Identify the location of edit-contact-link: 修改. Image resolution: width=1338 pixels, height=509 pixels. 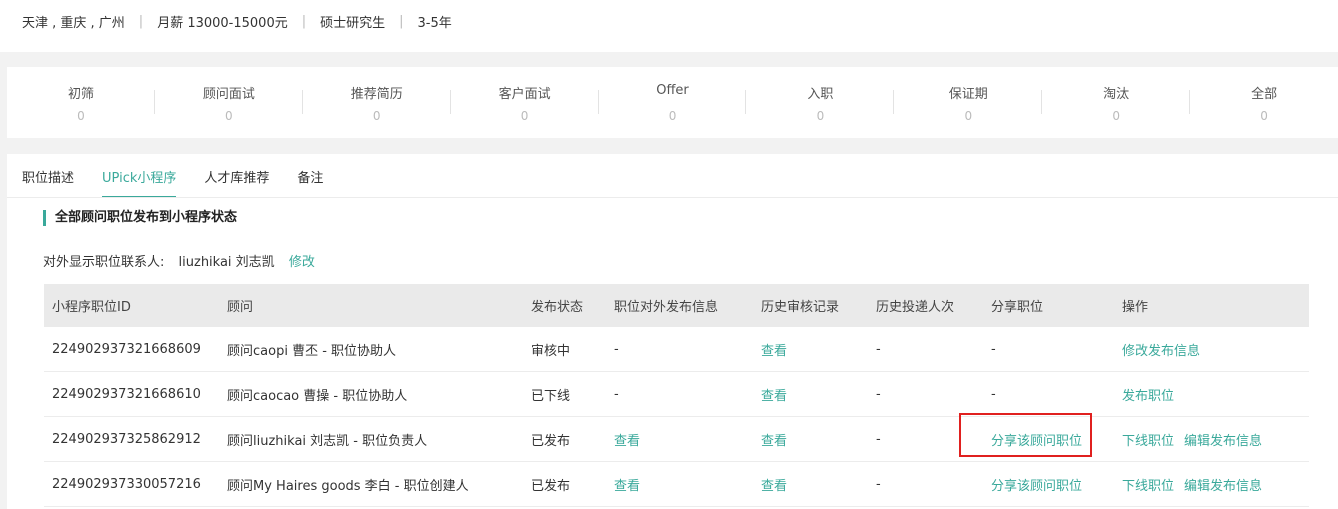
(302, 262).